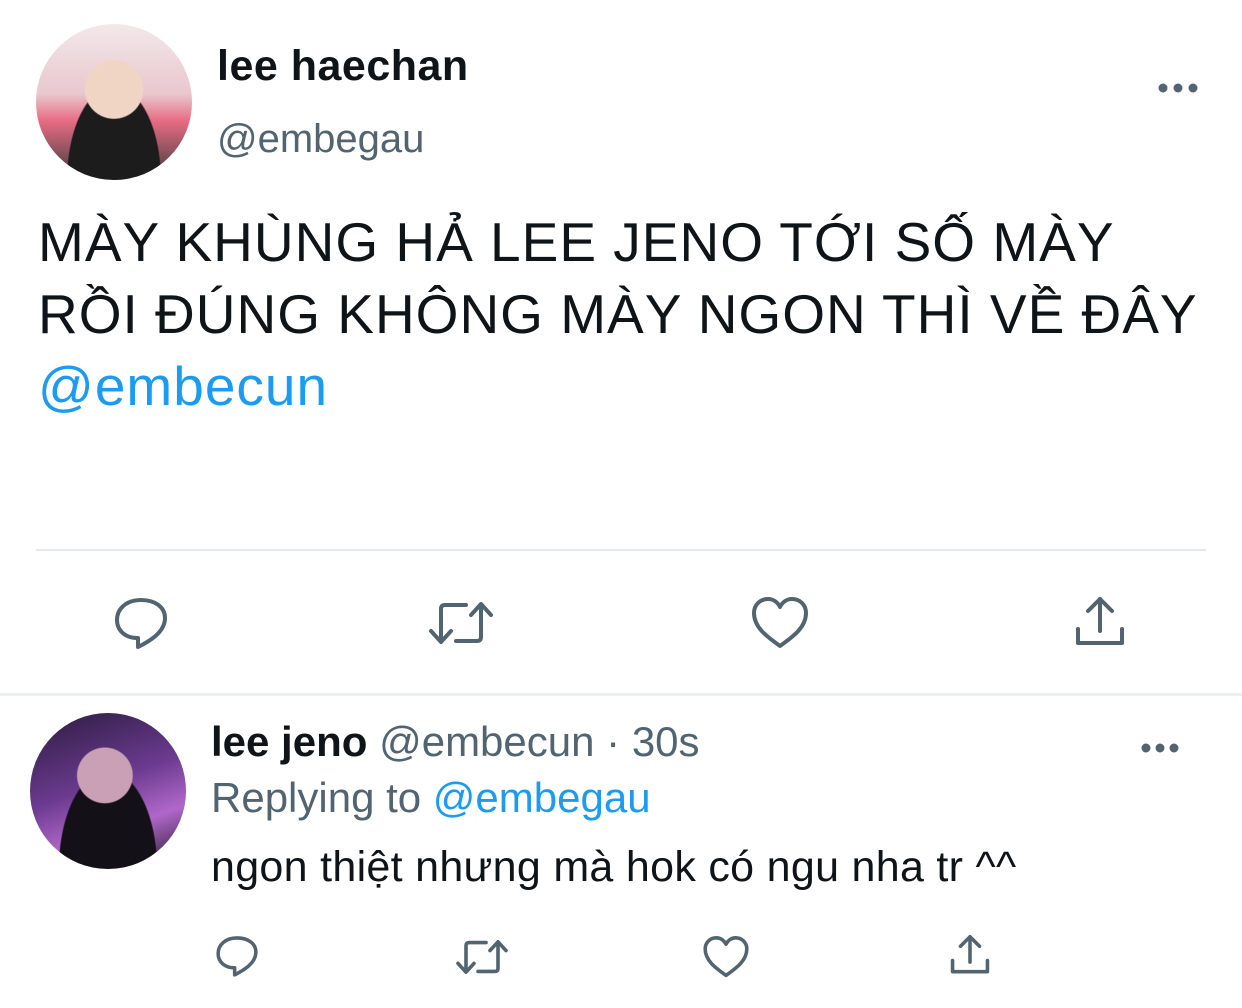  I want to click on reply-text: ngon thiệt nhưng mà hok có ngu nha tr ^^, so click(614, 867).